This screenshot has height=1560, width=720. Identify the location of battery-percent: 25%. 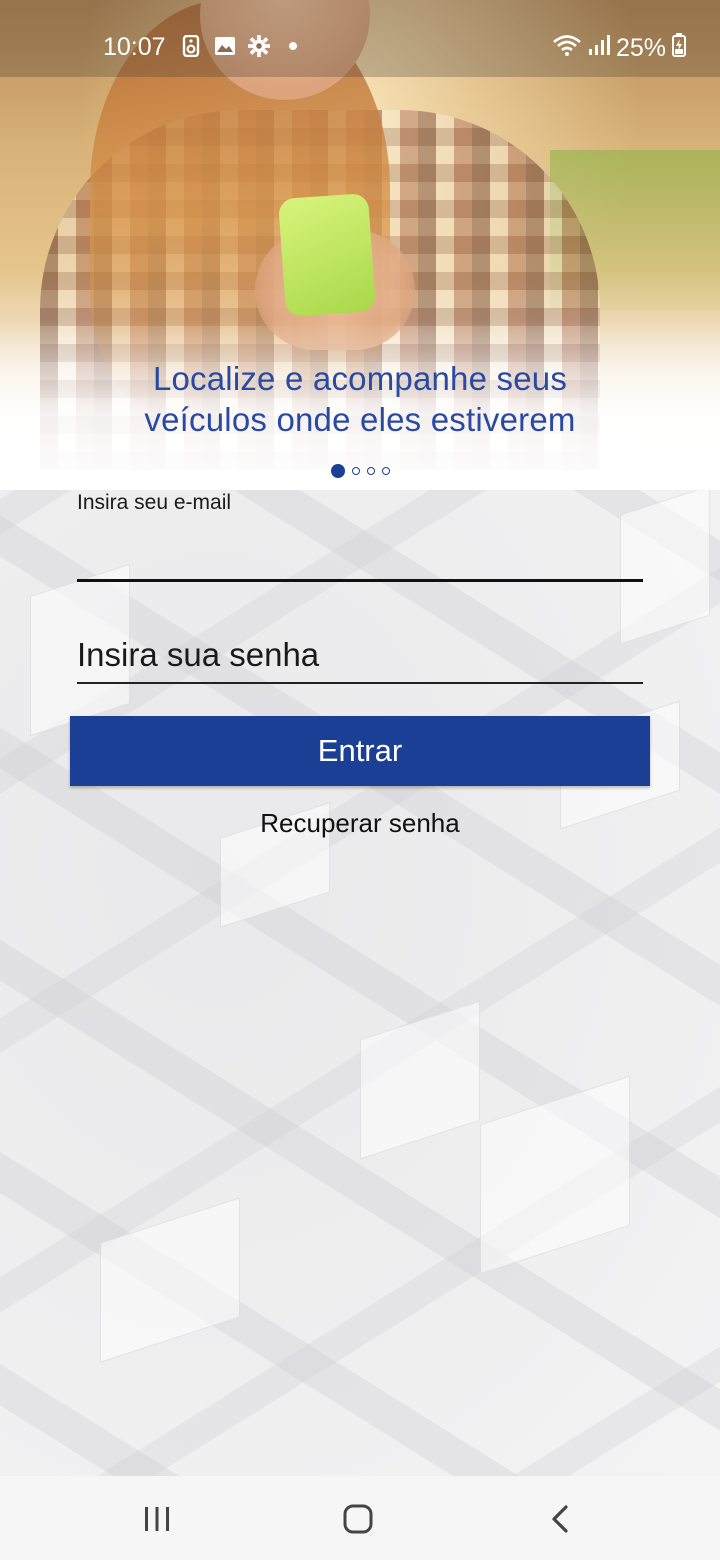
(640, 48).